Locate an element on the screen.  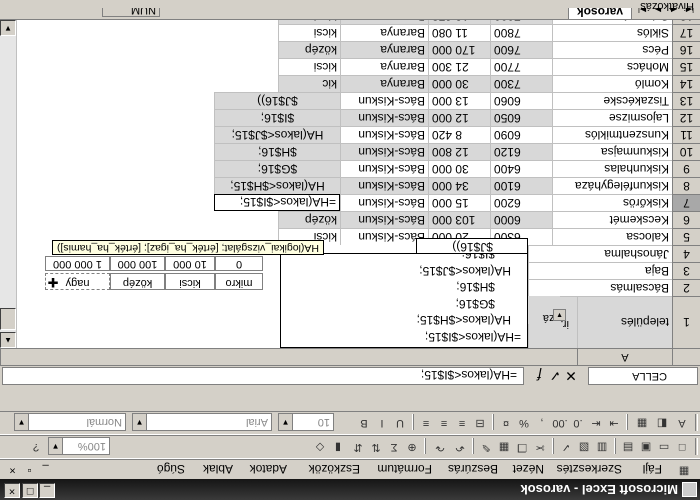
cell-name: Siklós is located at coordinates (612, 32).